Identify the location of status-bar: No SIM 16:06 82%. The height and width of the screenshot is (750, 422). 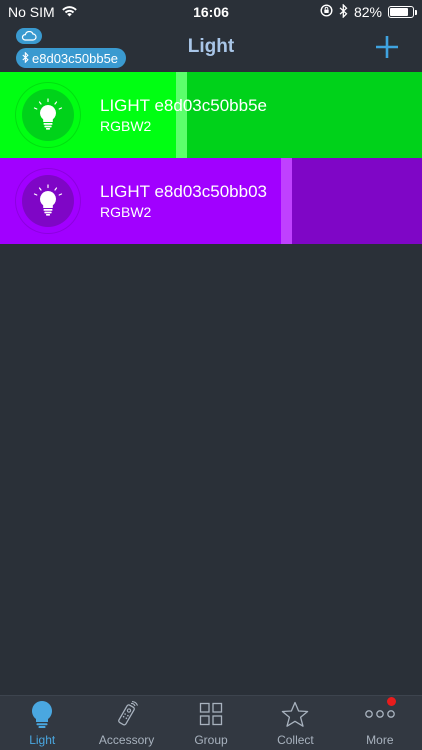
(211, 12).